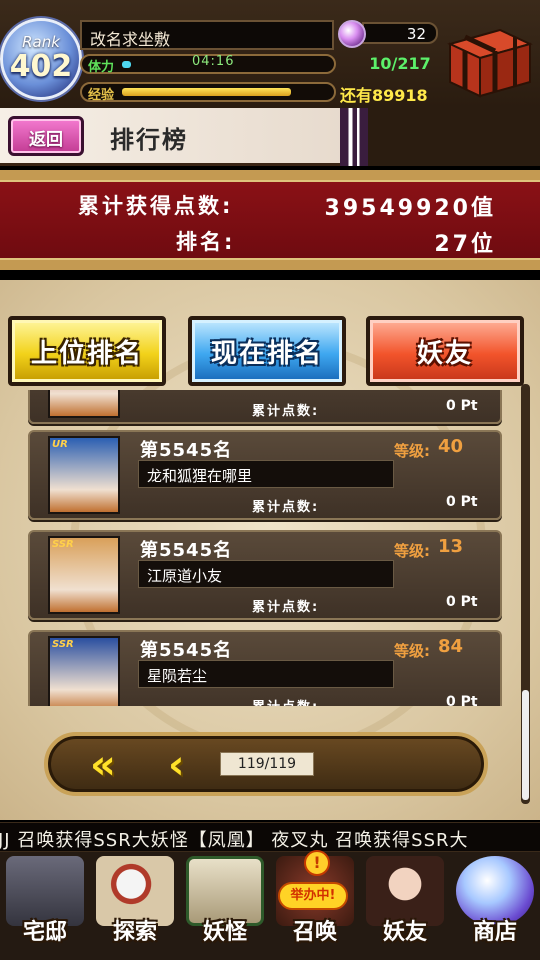 This screenshot has height=960, width=540. Describe the element at coordinates (177, 676) in the screenshot. I see `entry-name: 星陨若尘` at that location.